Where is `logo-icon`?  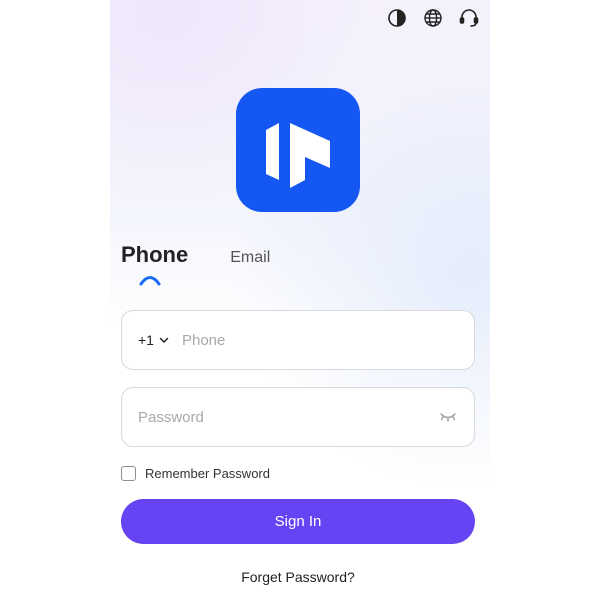 logo-icon is located at coordinates (298, 155).